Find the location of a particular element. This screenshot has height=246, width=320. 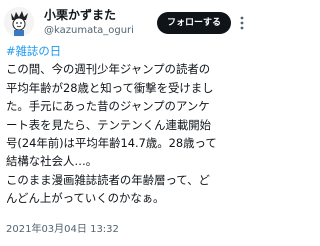

follow-button: フォローする is located at coordinates (194, 23).